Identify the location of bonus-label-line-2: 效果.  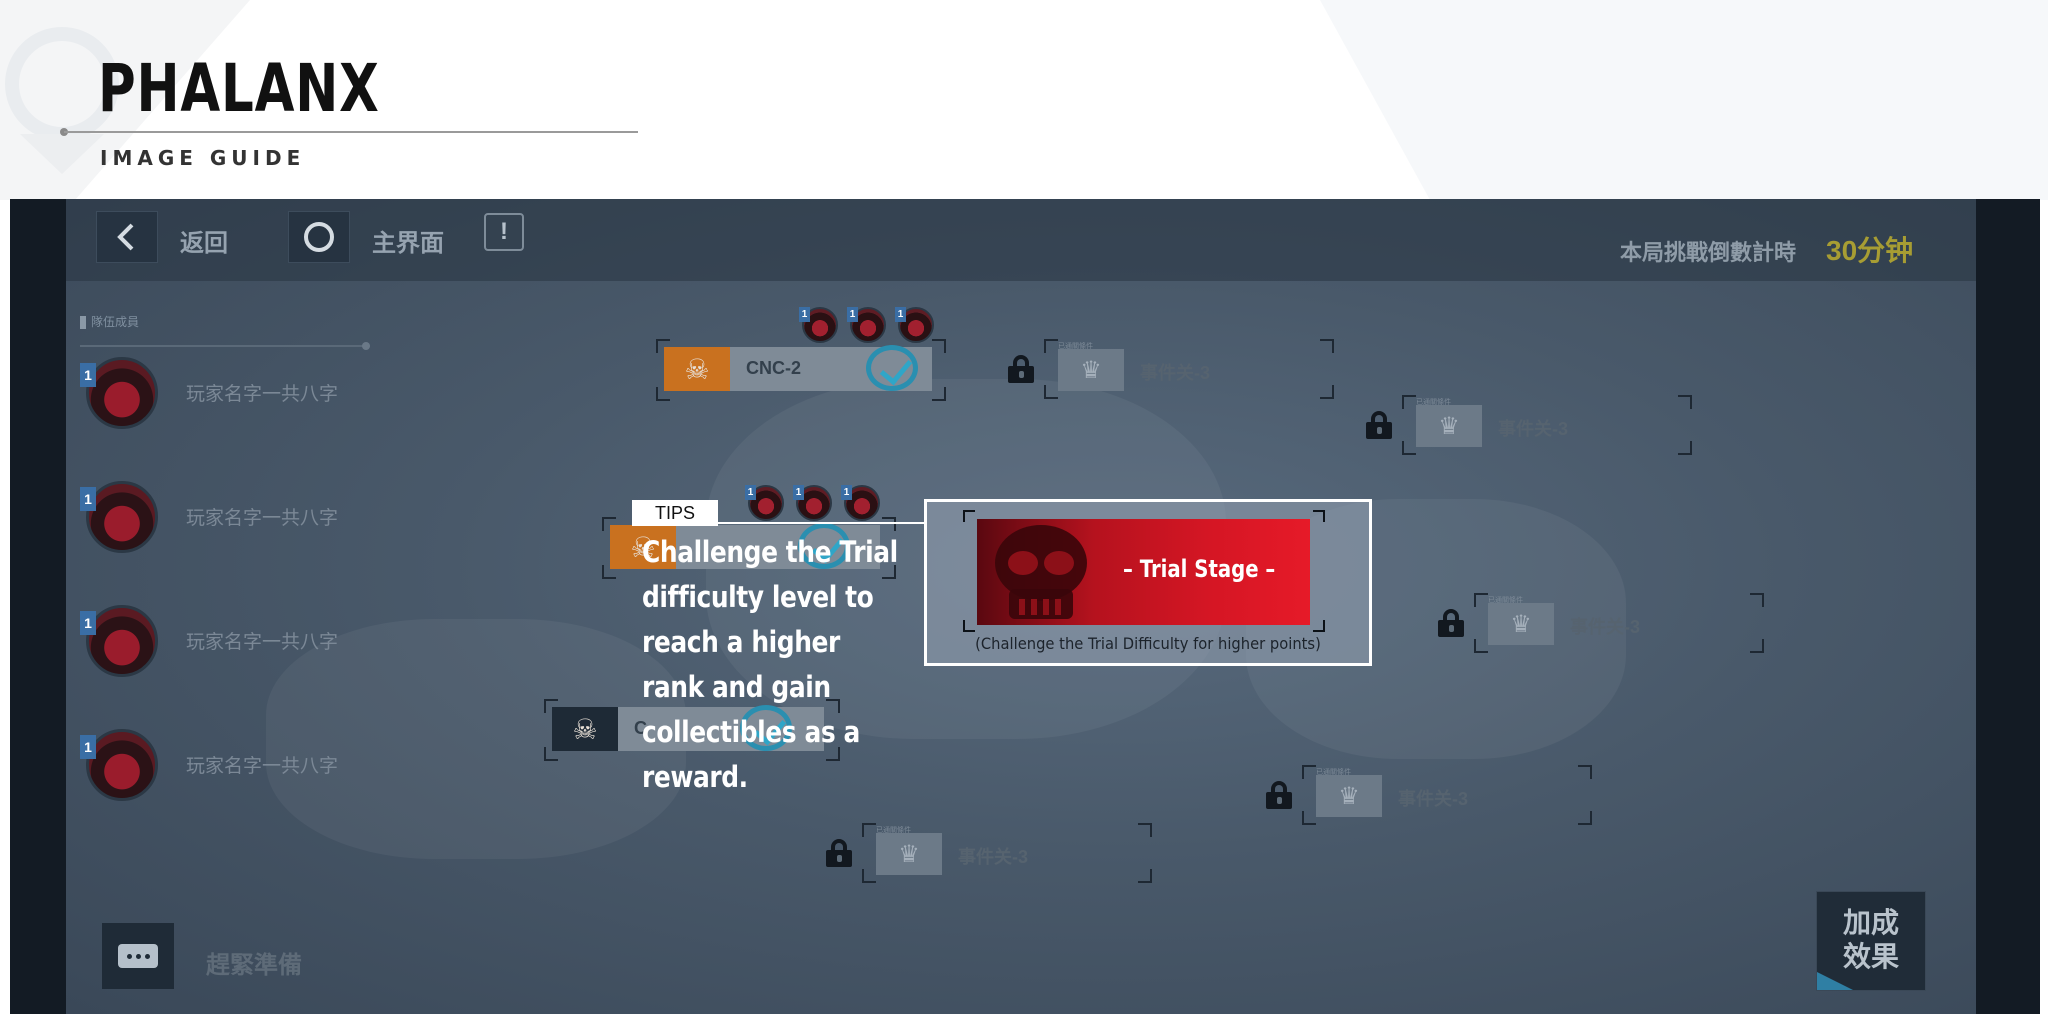
(1870, 956).